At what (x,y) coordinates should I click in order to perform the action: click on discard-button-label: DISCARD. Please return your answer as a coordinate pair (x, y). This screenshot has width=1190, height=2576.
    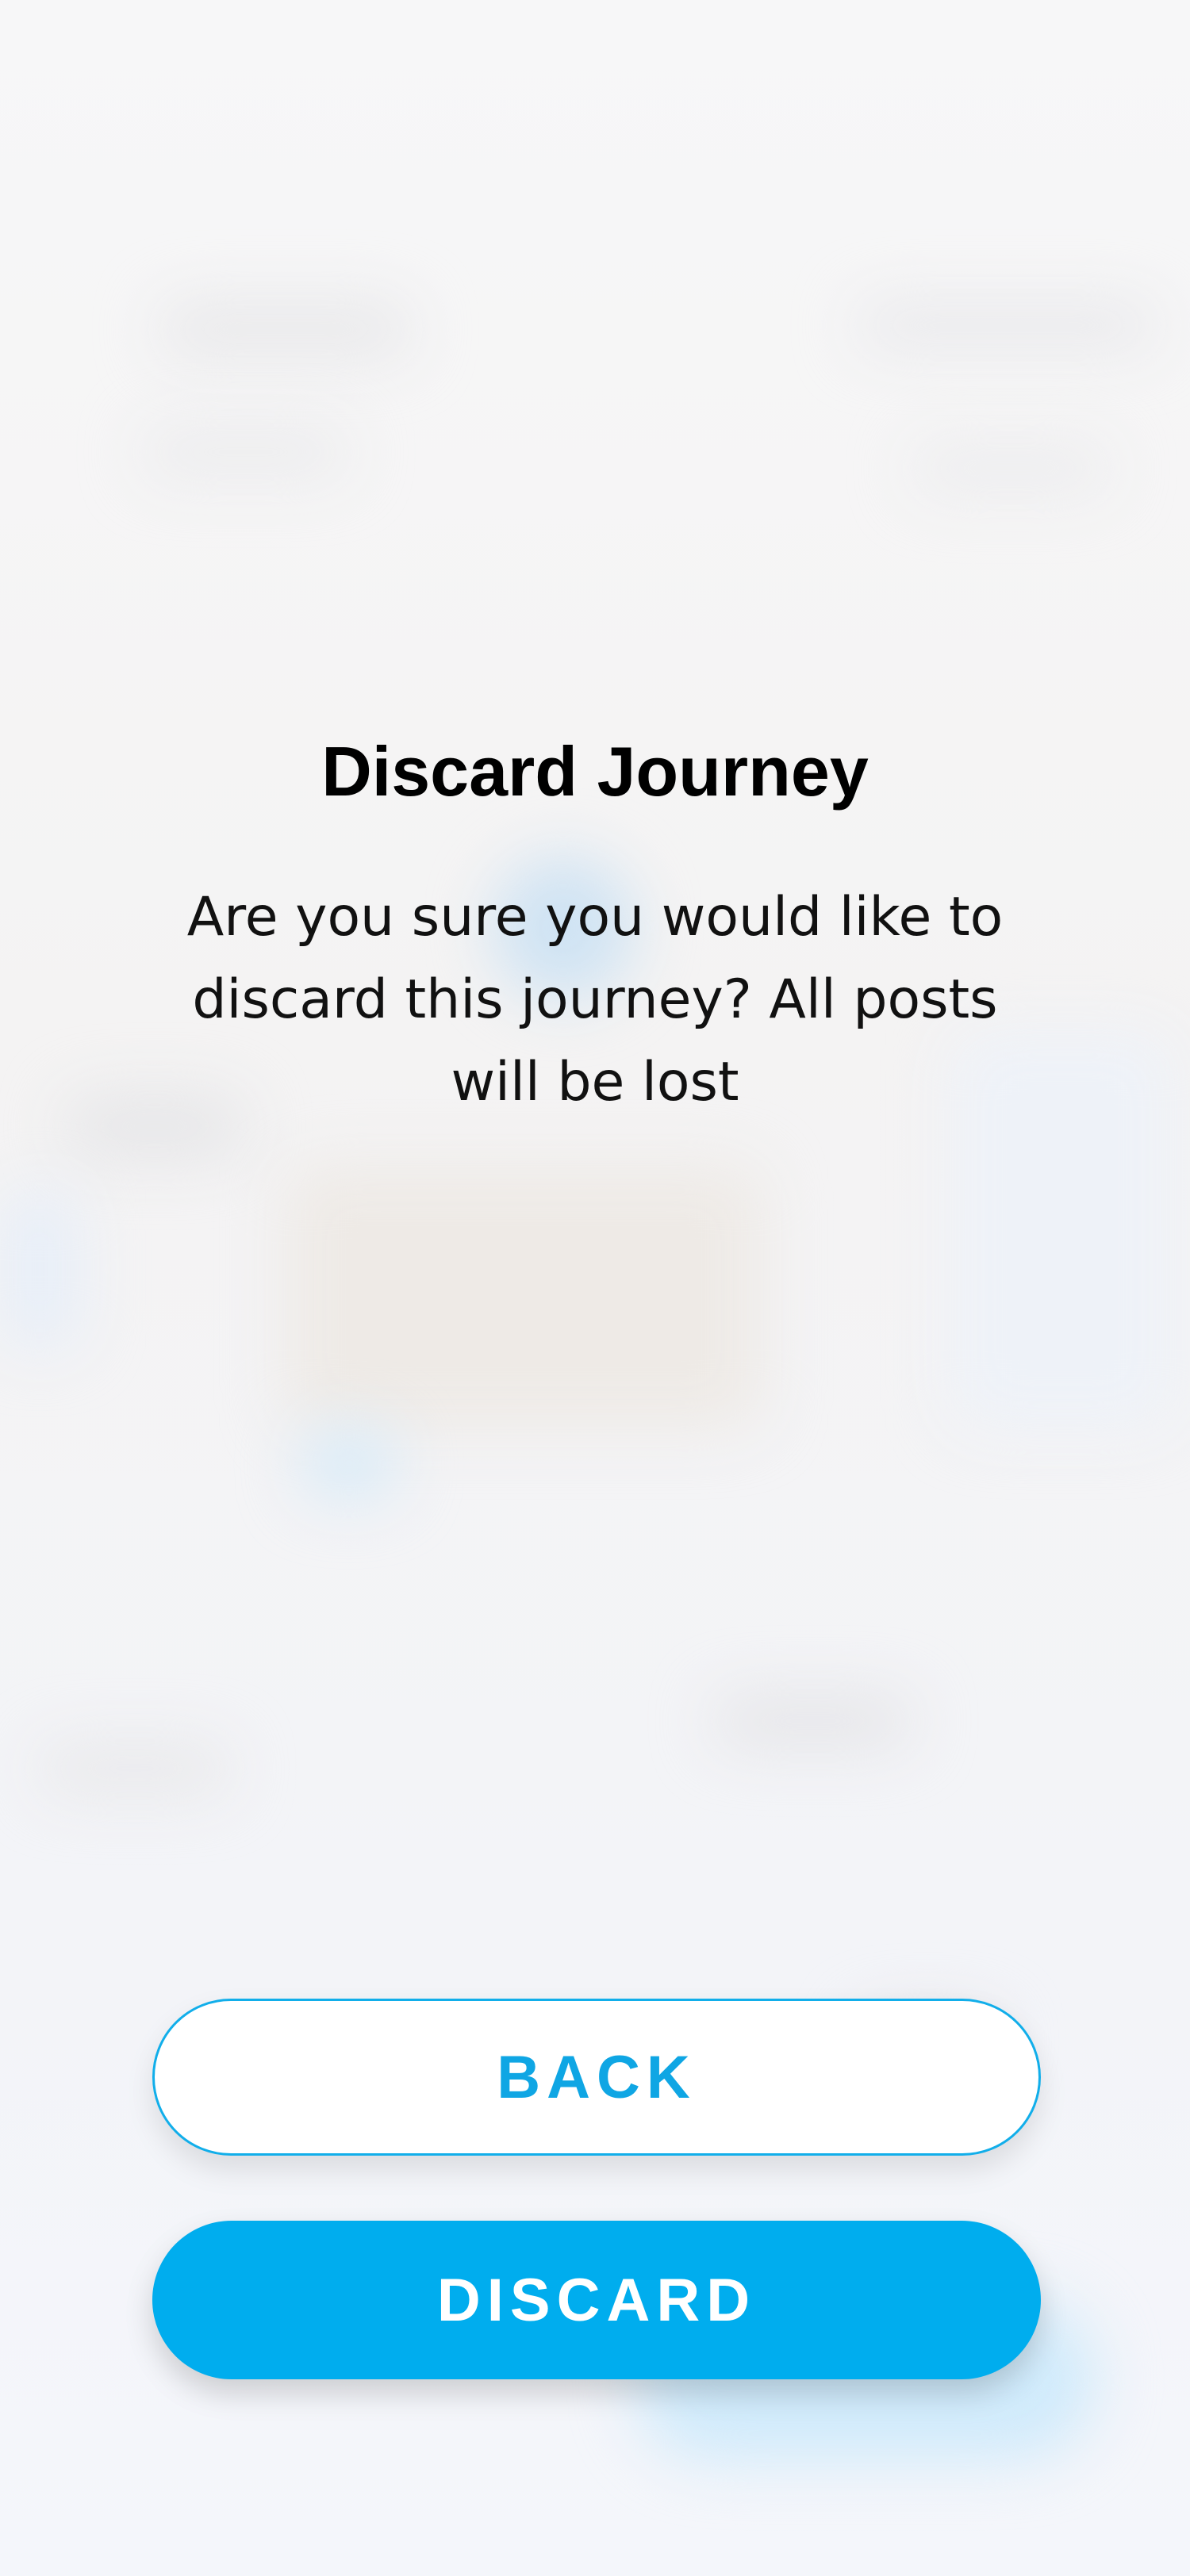
    Looking at the image, I should click on (596, 2300).